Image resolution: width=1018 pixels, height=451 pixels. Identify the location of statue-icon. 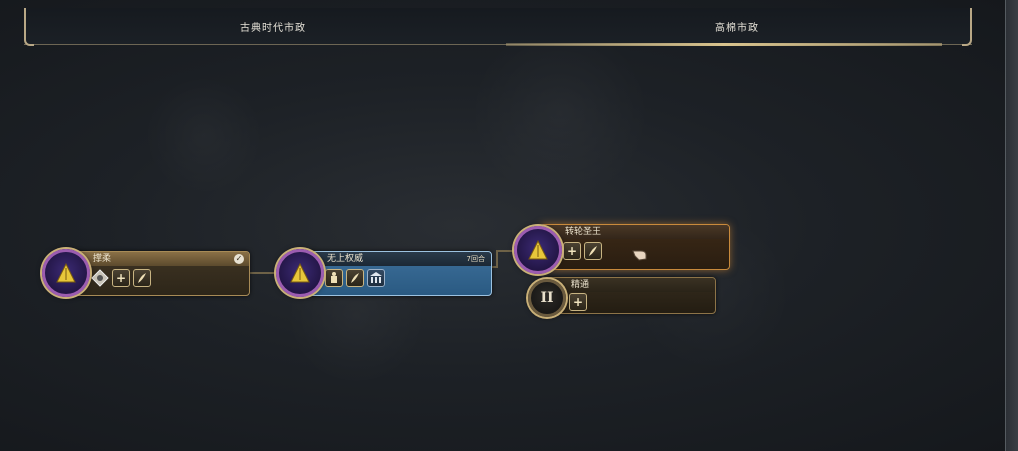
(334, 278).